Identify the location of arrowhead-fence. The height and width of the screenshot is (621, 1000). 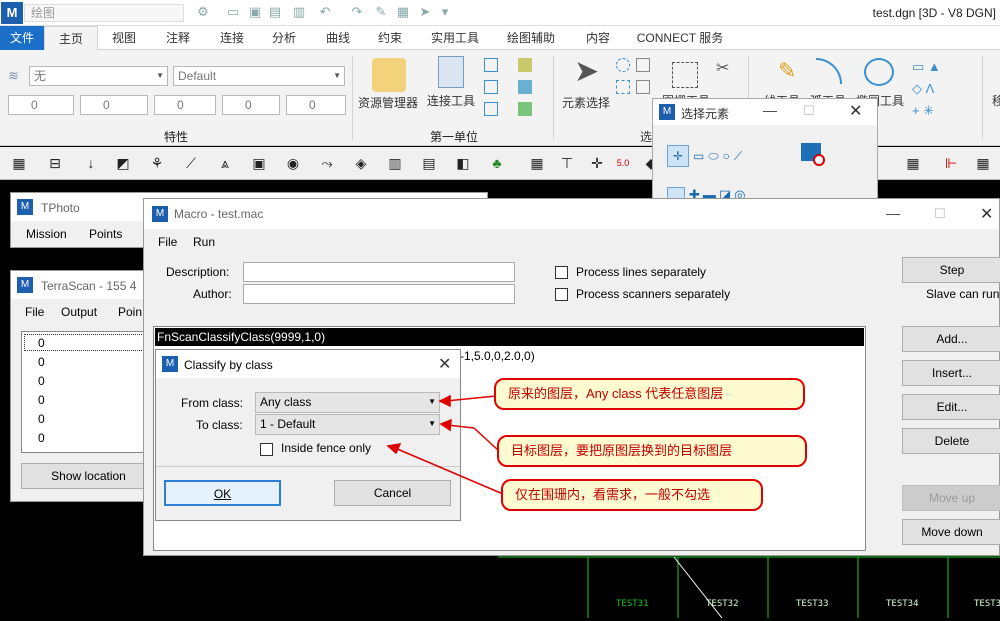
(394, 449).